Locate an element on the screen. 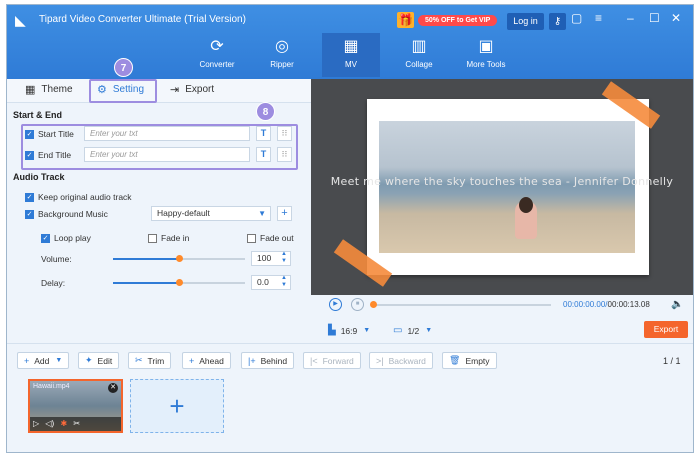 The width and height of the screenshot is (700, 458). start-end-heading: Start & End is located at coordinates (38, 115).